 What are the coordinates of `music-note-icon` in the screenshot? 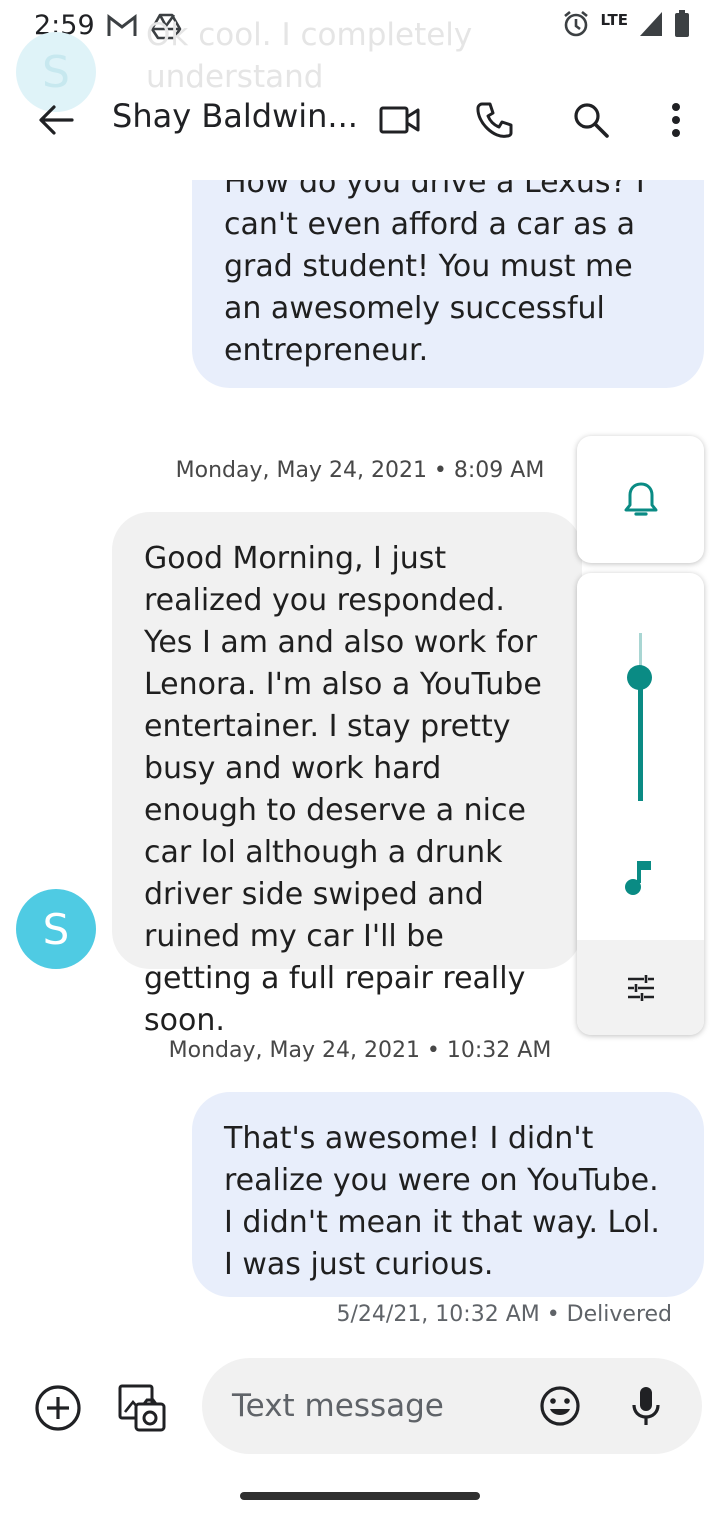 It's located at (638, 878).